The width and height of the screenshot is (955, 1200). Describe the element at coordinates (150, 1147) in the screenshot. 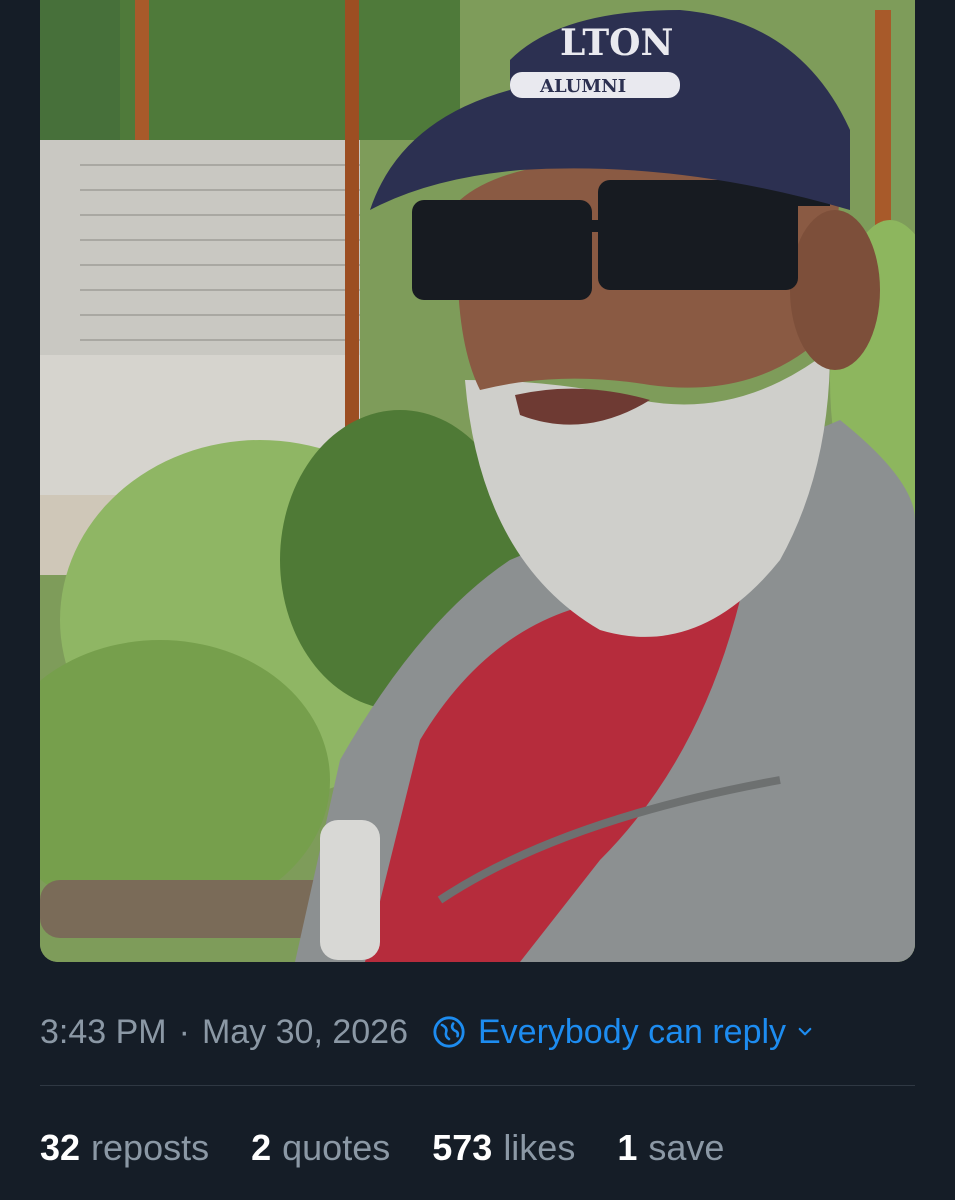

I see `reposts-label: reposts` at that location.